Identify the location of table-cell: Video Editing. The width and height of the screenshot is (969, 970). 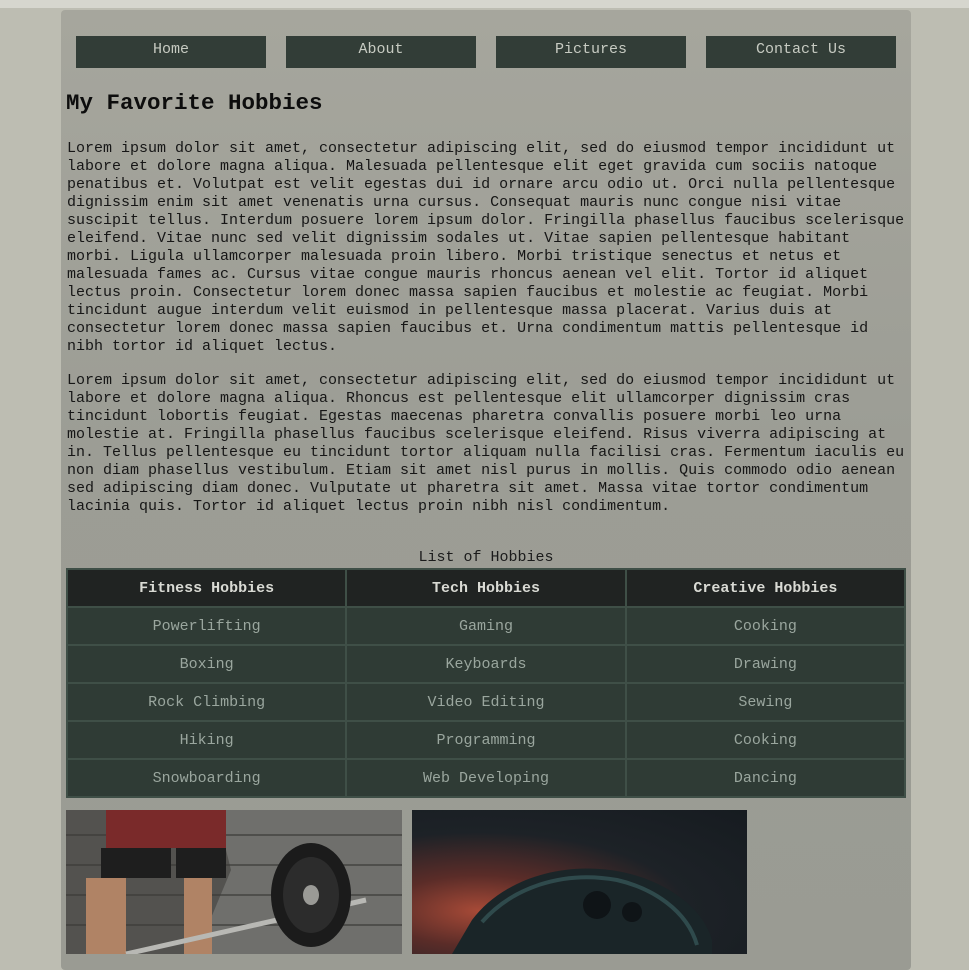
(486, 702).